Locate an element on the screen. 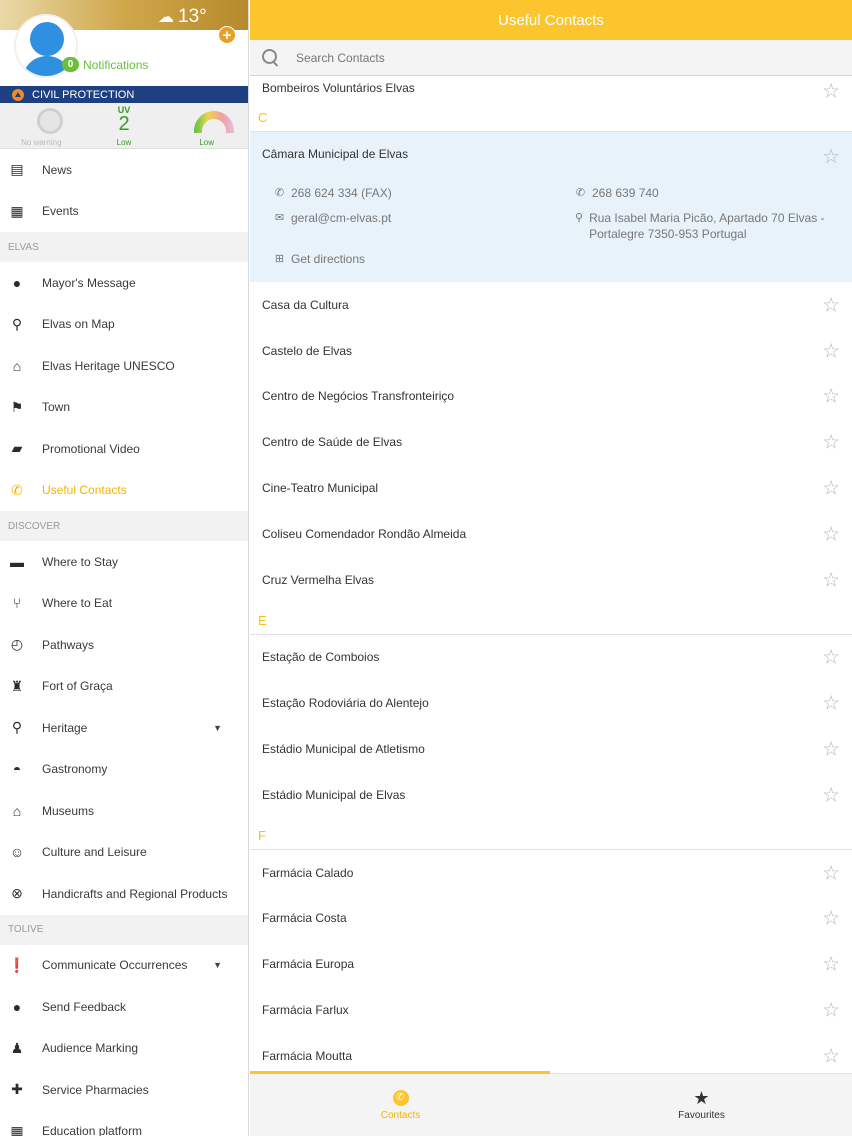 The height and width of the screenshot is (1136, 852). tab-contacts: ✆ Contacts is located at coordinates (400, 1105).